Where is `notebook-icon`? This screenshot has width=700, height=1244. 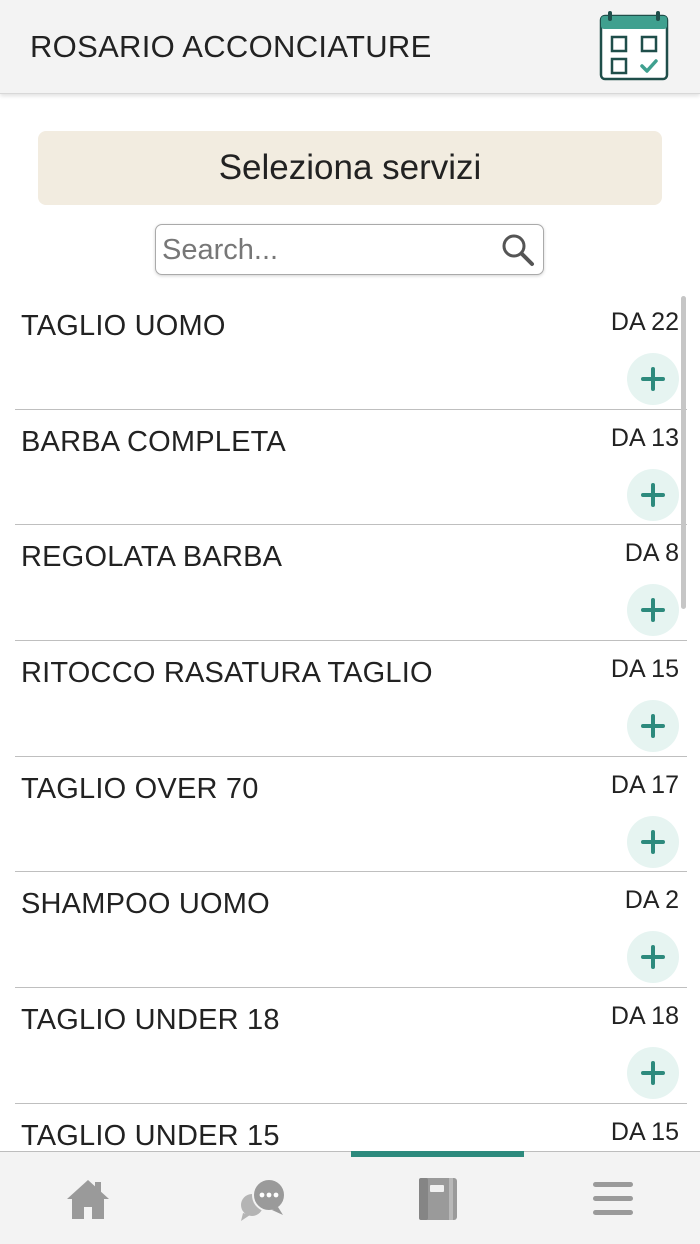 notebook-icon is located at coordinates (437, 1198).